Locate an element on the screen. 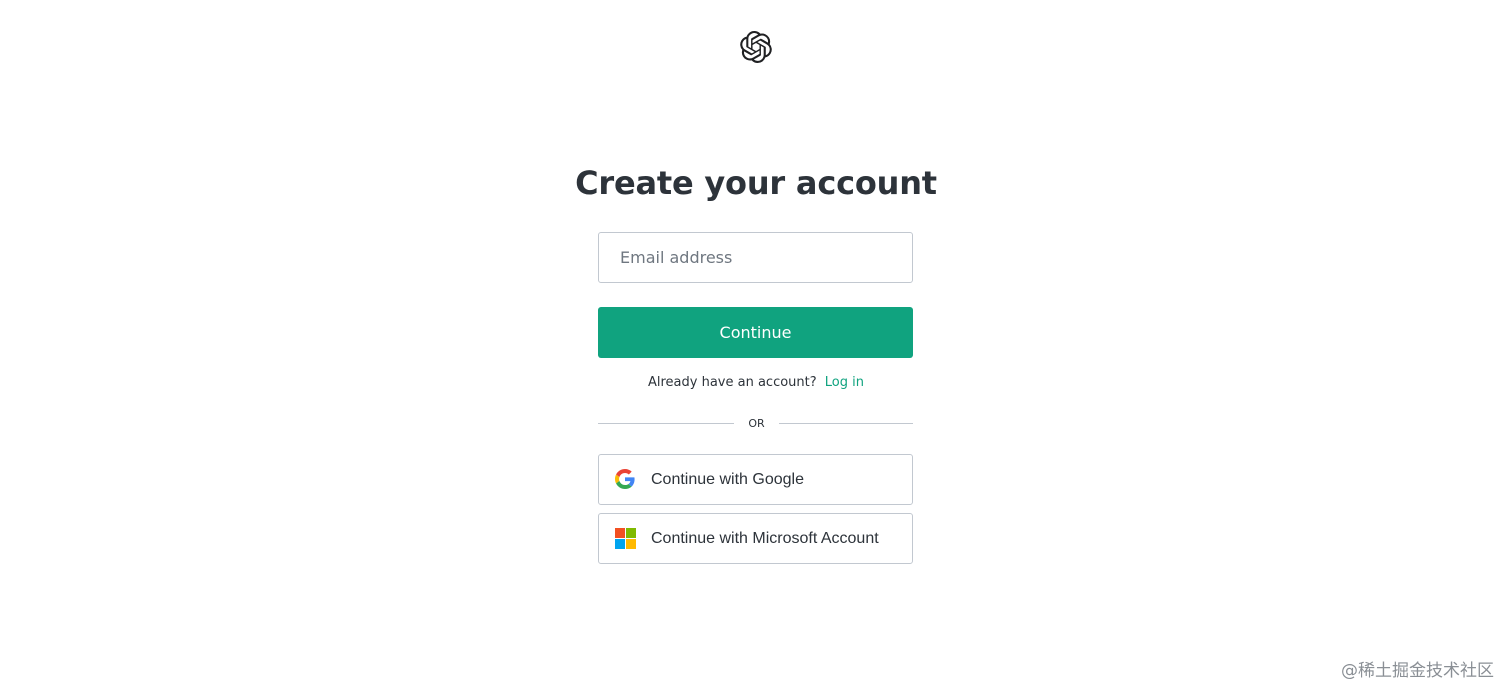 This screenshot has width=1512, height=699. openai-logo-icon is located at coordinates (756, 47).